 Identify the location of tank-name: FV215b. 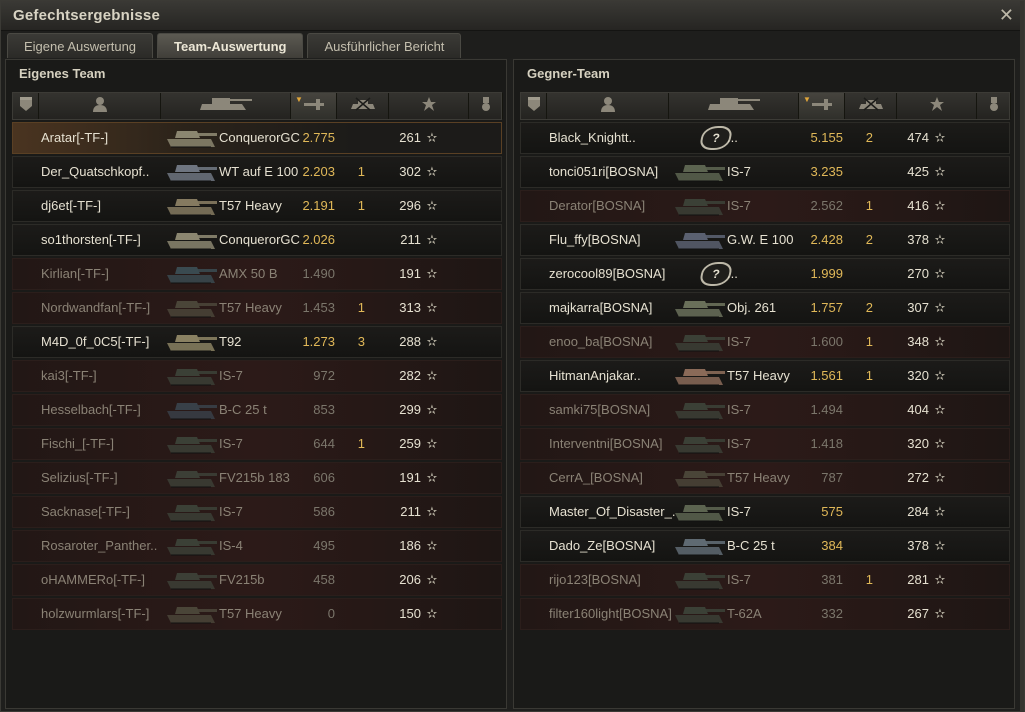
(242, 579).